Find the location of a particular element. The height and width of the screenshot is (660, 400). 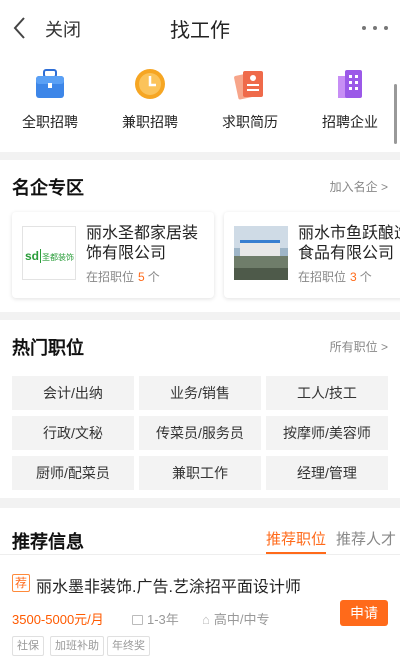

company-card: 丽水市鱼跃酿造食品有限公司 在招职位 3 个 is located at coordinates (312, 255).